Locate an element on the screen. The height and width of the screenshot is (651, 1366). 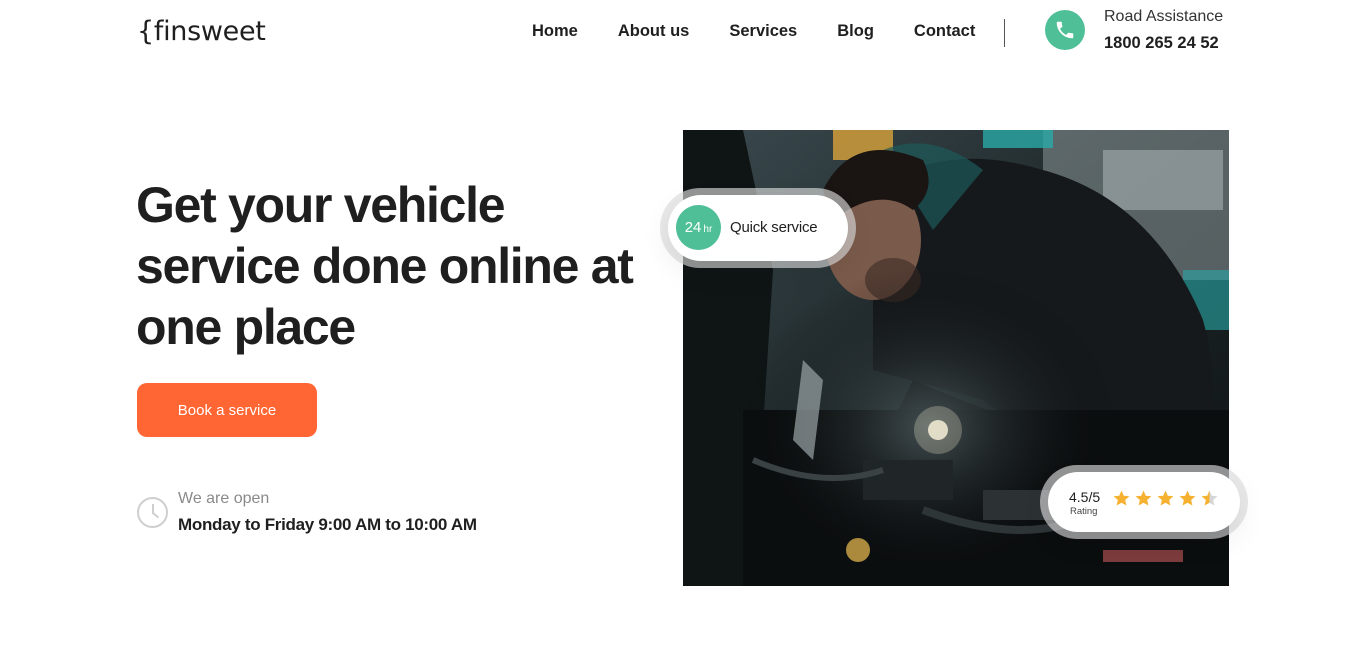
rating-label: Rating is located at coordinates (1084, 511).